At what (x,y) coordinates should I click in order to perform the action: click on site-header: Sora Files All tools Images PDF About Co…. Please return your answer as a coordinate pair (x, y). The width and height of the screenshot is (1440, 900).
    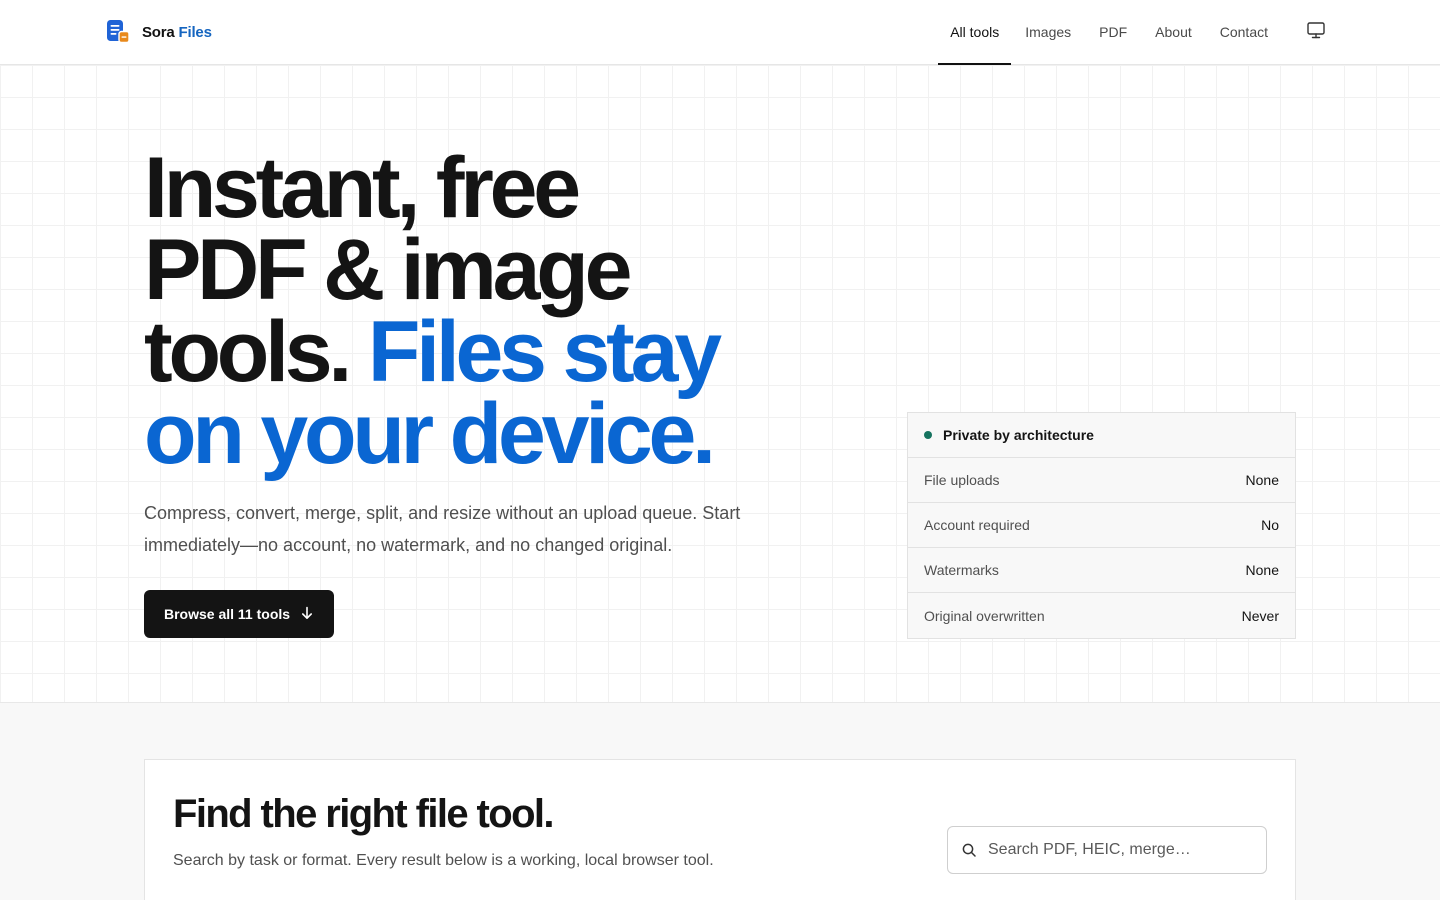
    Looking at the image, I should click on (720, 32).